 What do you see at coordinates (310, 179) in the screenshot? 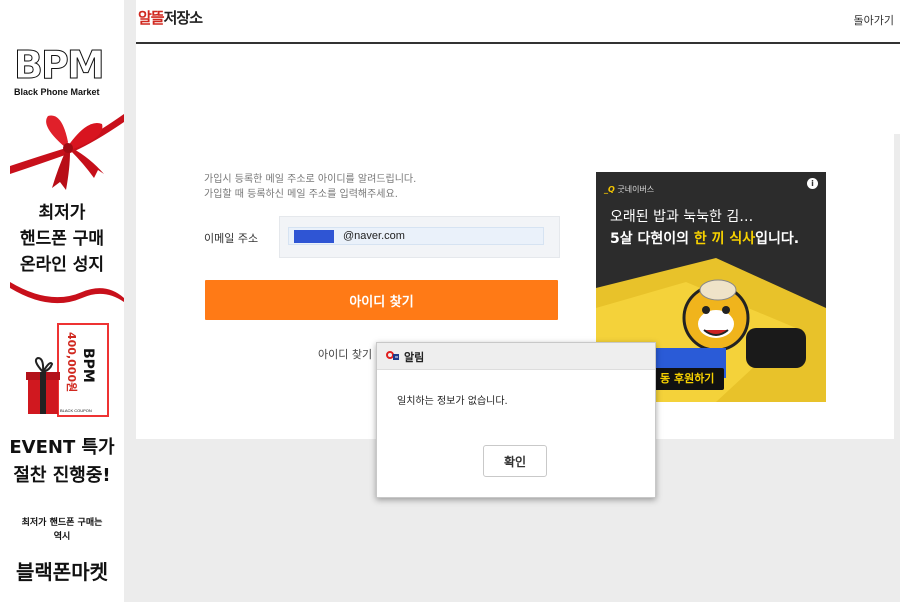
I see `guide-line: 가입시 등록한 메일 주소로 아이디를 알려드립니다.` at bounding box center [310, 179].